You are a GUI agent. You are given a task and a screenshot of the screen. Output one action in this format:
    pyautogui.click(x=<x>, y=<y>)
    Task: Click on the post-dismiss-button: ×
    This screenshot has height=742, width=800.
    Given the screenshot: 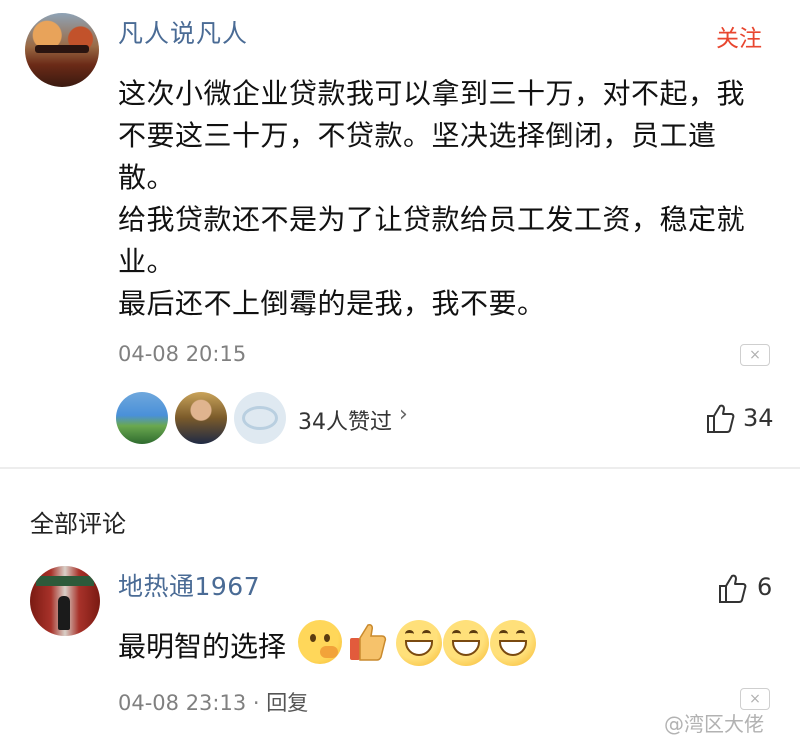 What is the action you would take?
    pyautogui.click(x=755, y=355)
    